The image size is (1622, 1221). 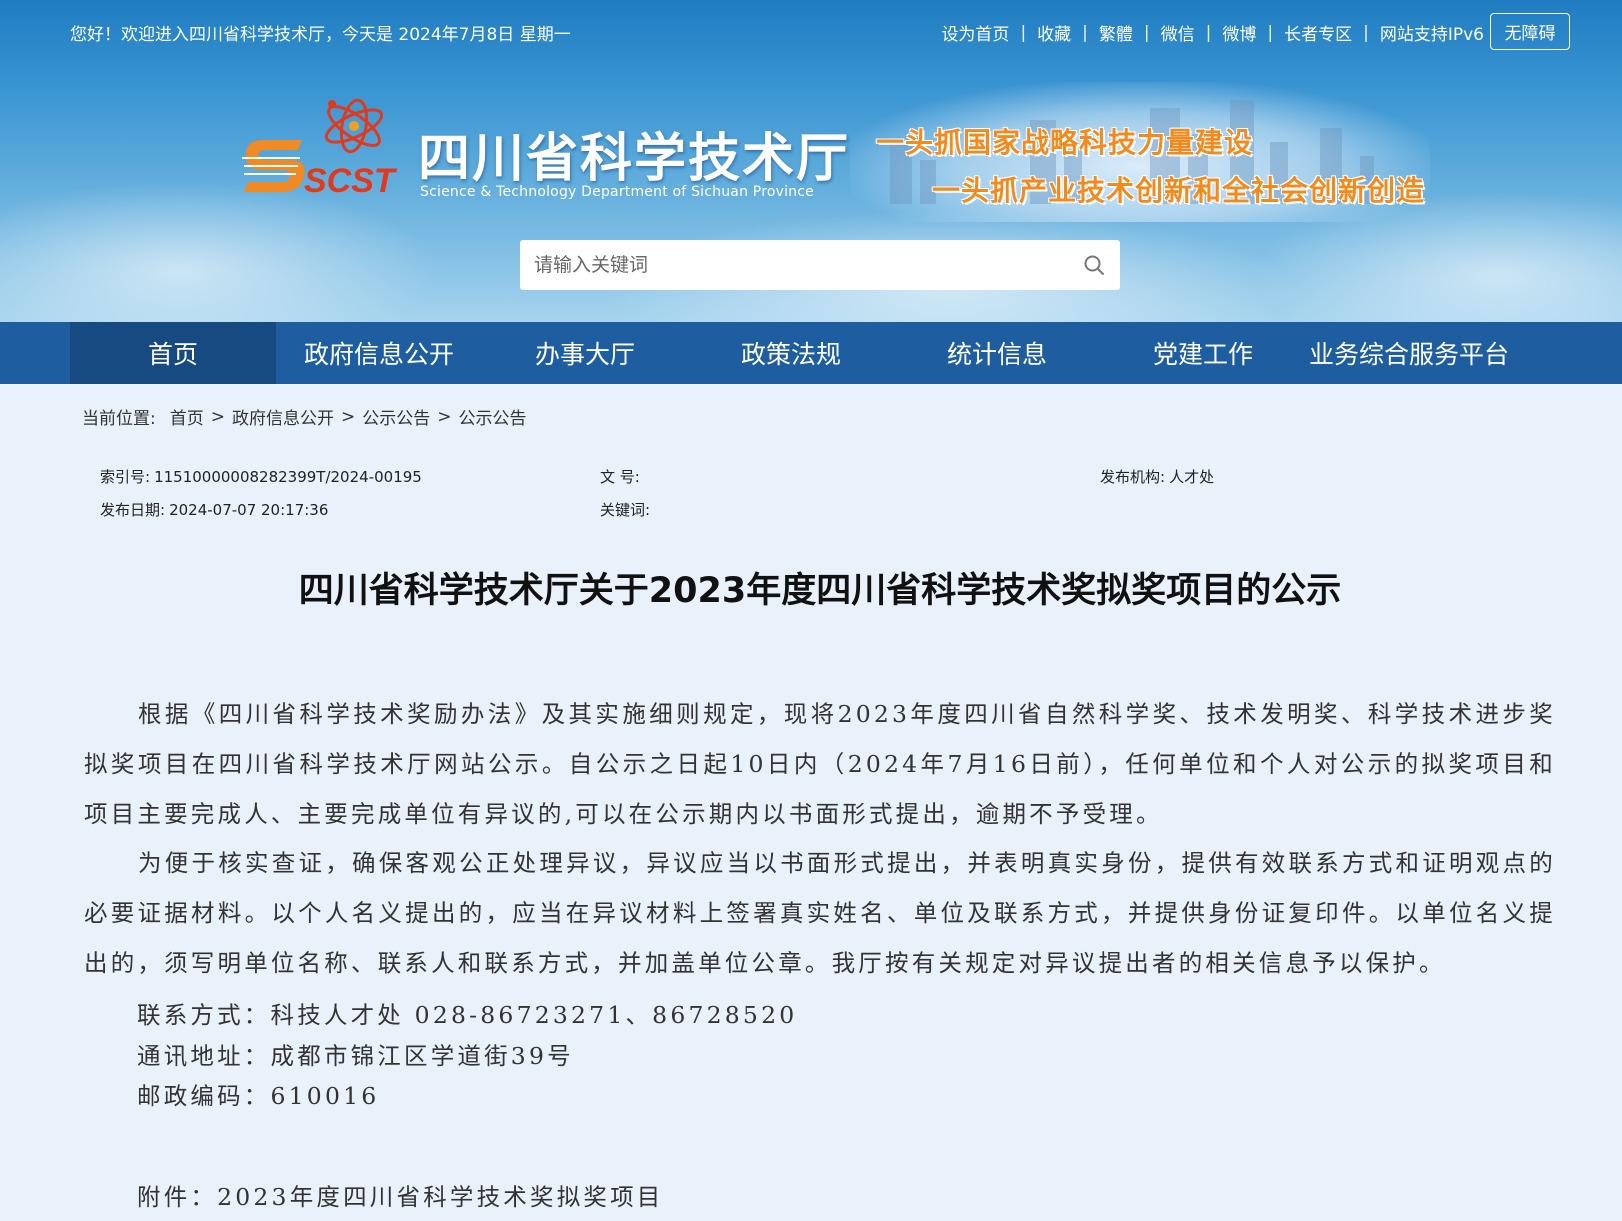 What do you see at coordinates (125, 477) in the screenshot?
I see `meta-index-label: 索引号:` at bounding box center [125, 477].